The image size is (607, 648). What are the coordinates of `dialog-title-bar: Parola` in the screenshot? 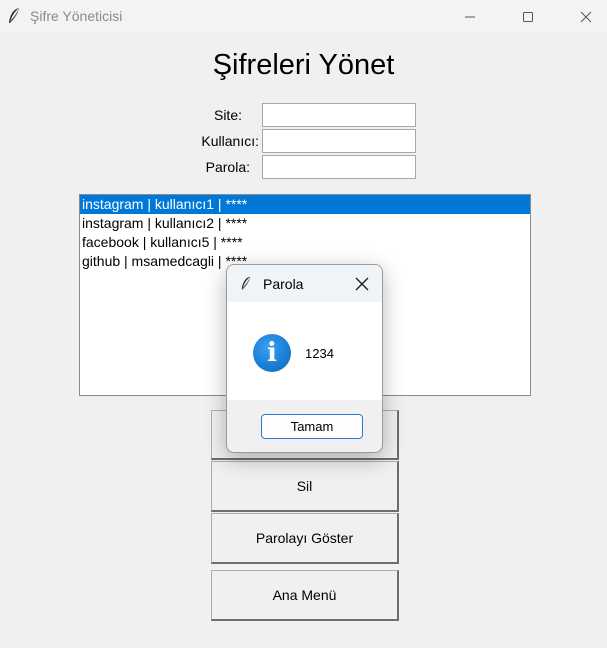 It's located at (304, 283).